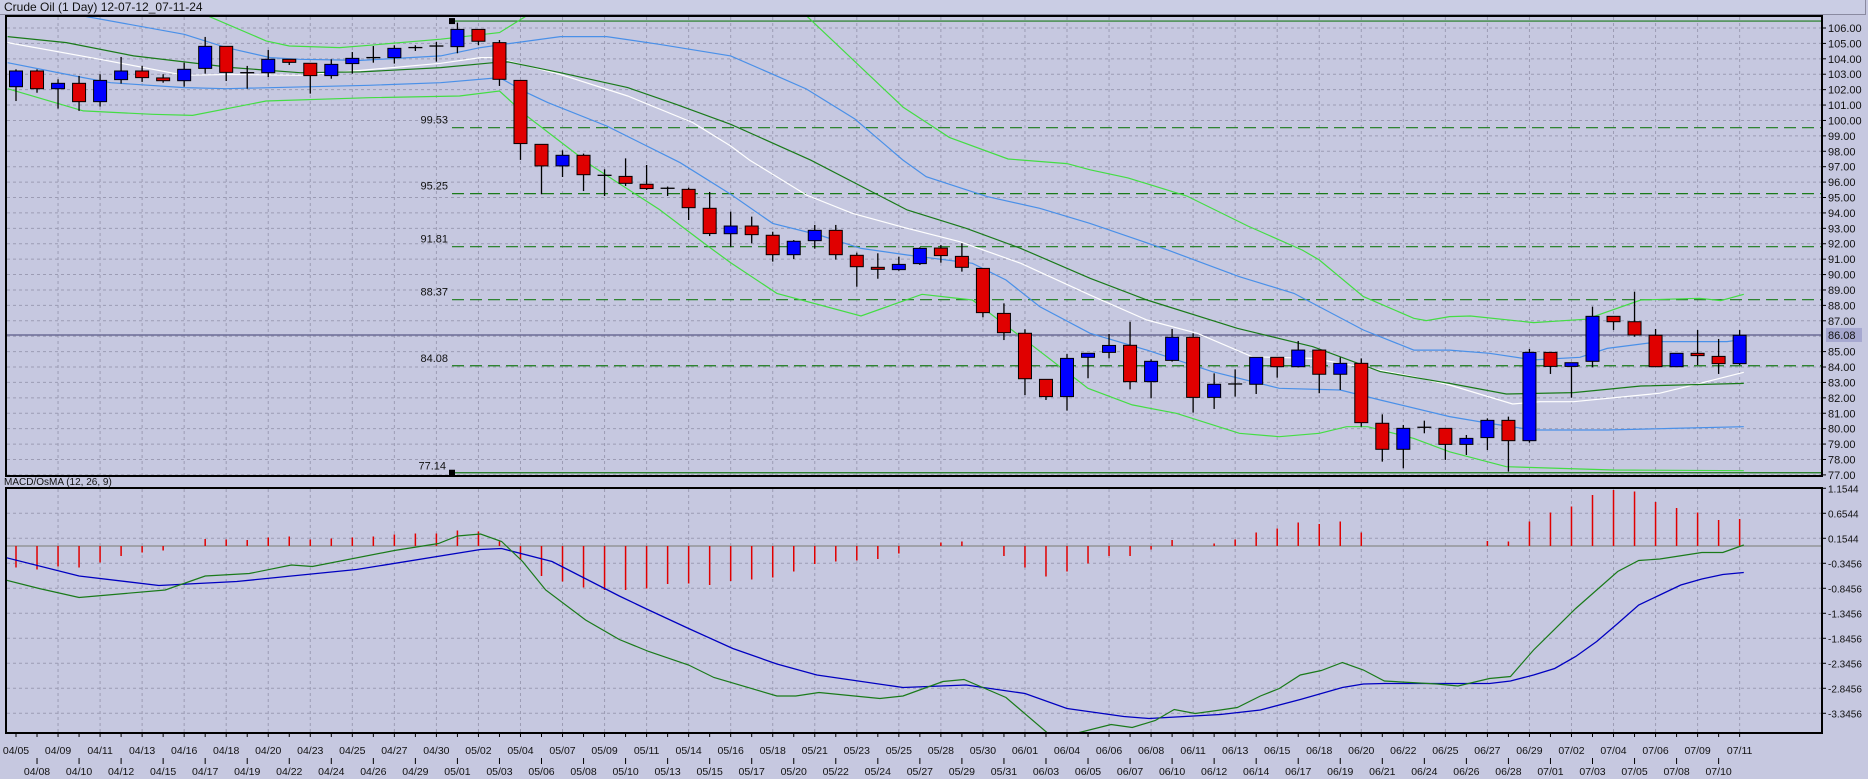  What do you see at coordinates (478, 751) in the screenshot?
I see `date-axis-label: 05/02` at bounding box center [478, 751].